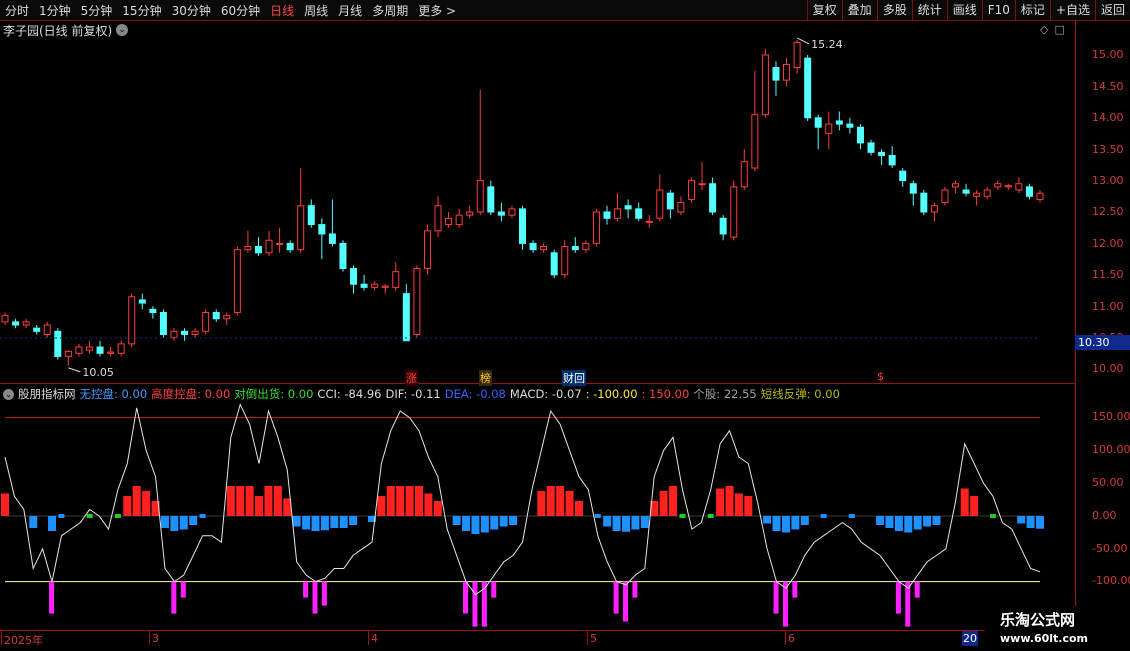  I want to click on date-marker: 20, so click(970, 638).